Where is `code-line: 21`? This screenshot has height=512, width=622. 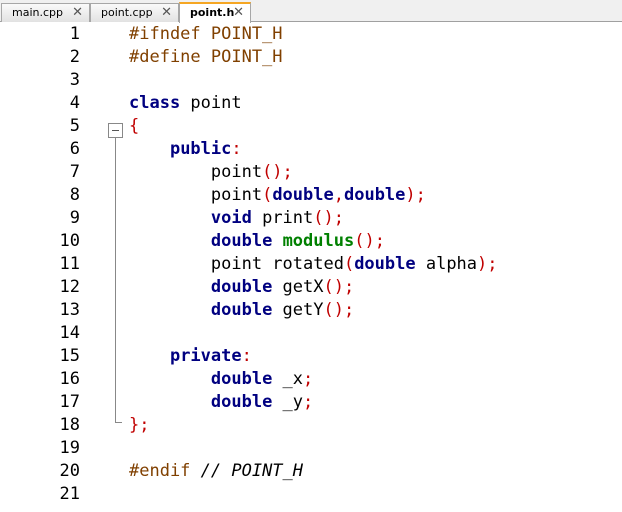
code-line: 21 is located at coordinates (311, 494).